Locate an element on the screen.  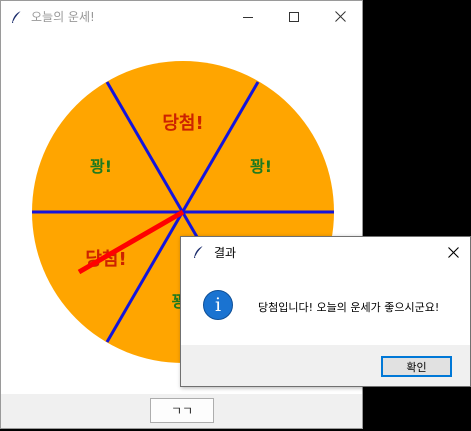
dialog-title: 결과 is located at coordinates (225, 252).